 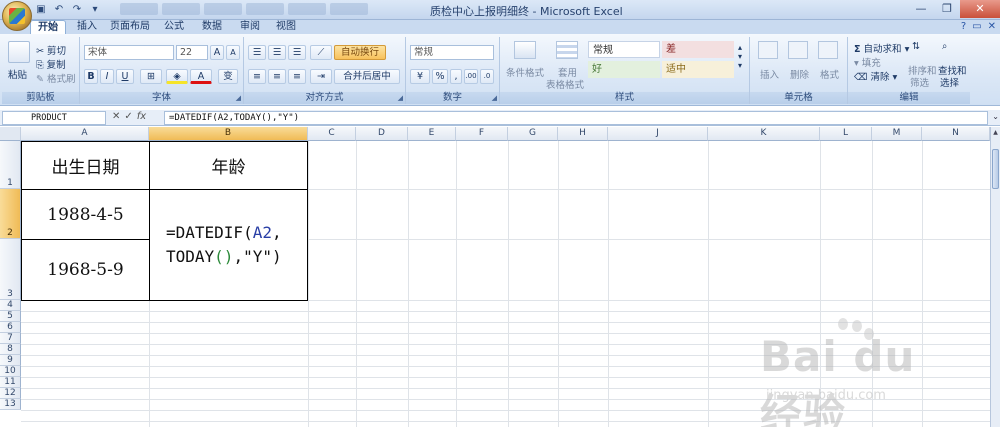 I want to click on row-header-10: 10, so click(x=10, y=371).